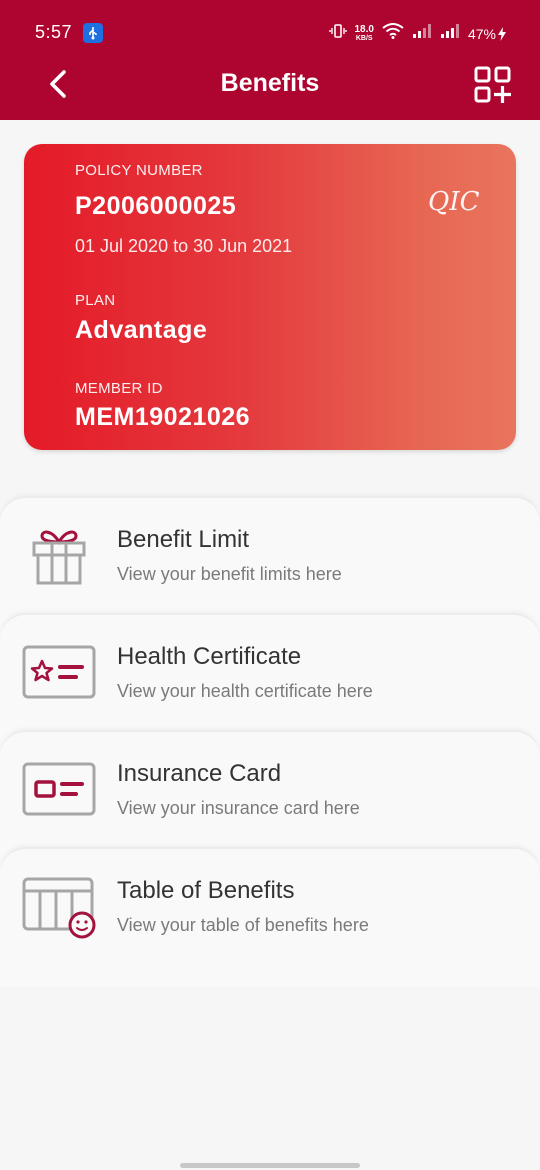 This screenshot has height=1170, width=540. I want to click on menu-item-title: Table of Benefits, so click(206, 890).